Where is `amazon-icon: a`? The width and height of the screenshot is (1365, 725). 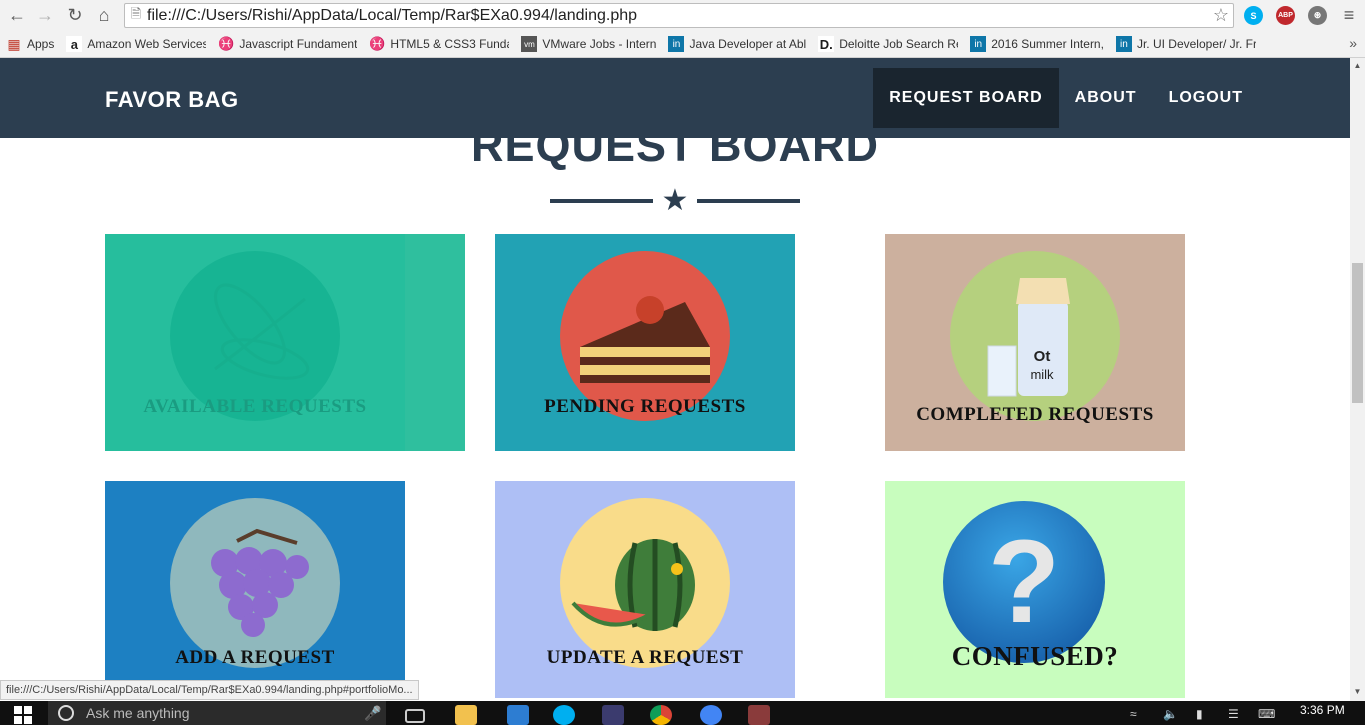
amazon-icon: a is located at coordinates (74, 44).